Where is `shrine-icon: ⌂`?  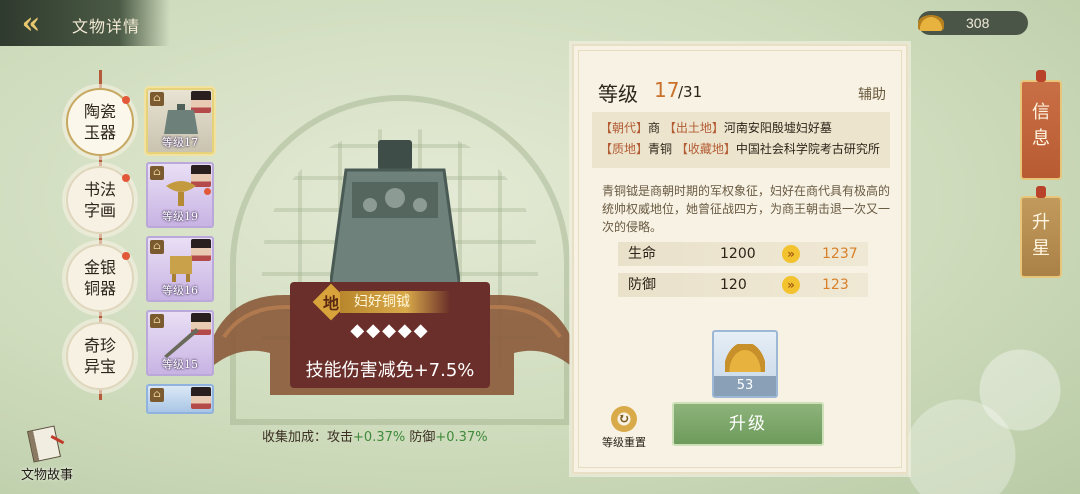
shrine-icon: ⌂ is located at coordinates (157, 395).